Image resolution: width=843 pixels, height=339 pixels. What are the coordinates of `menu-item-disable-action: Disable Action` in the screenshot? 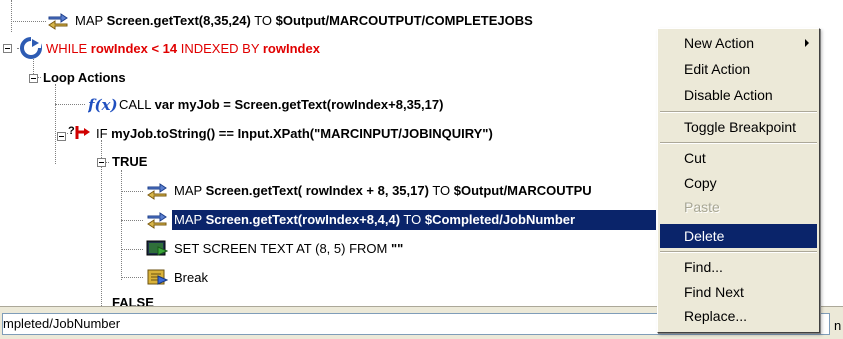 It's located at (738, 95).